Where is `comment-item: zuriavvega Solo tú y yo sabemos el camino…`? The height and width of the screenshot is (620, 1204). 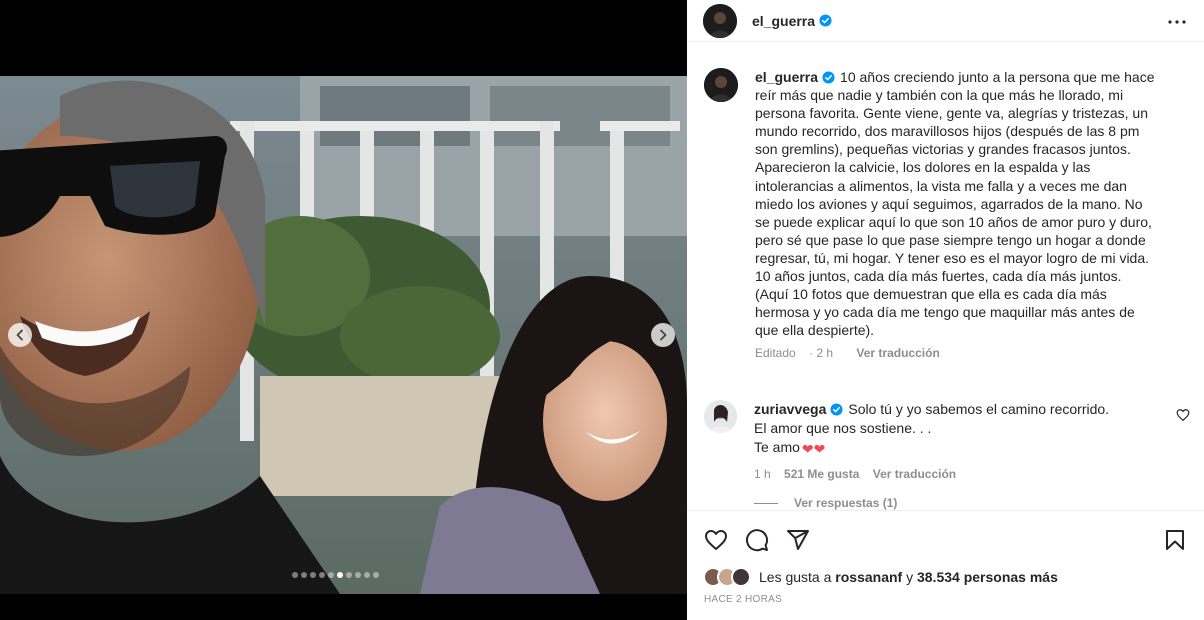
comment-item: zuriavvega Solo tú y yo sabemos el camino… is located at coordinates (945, 445).